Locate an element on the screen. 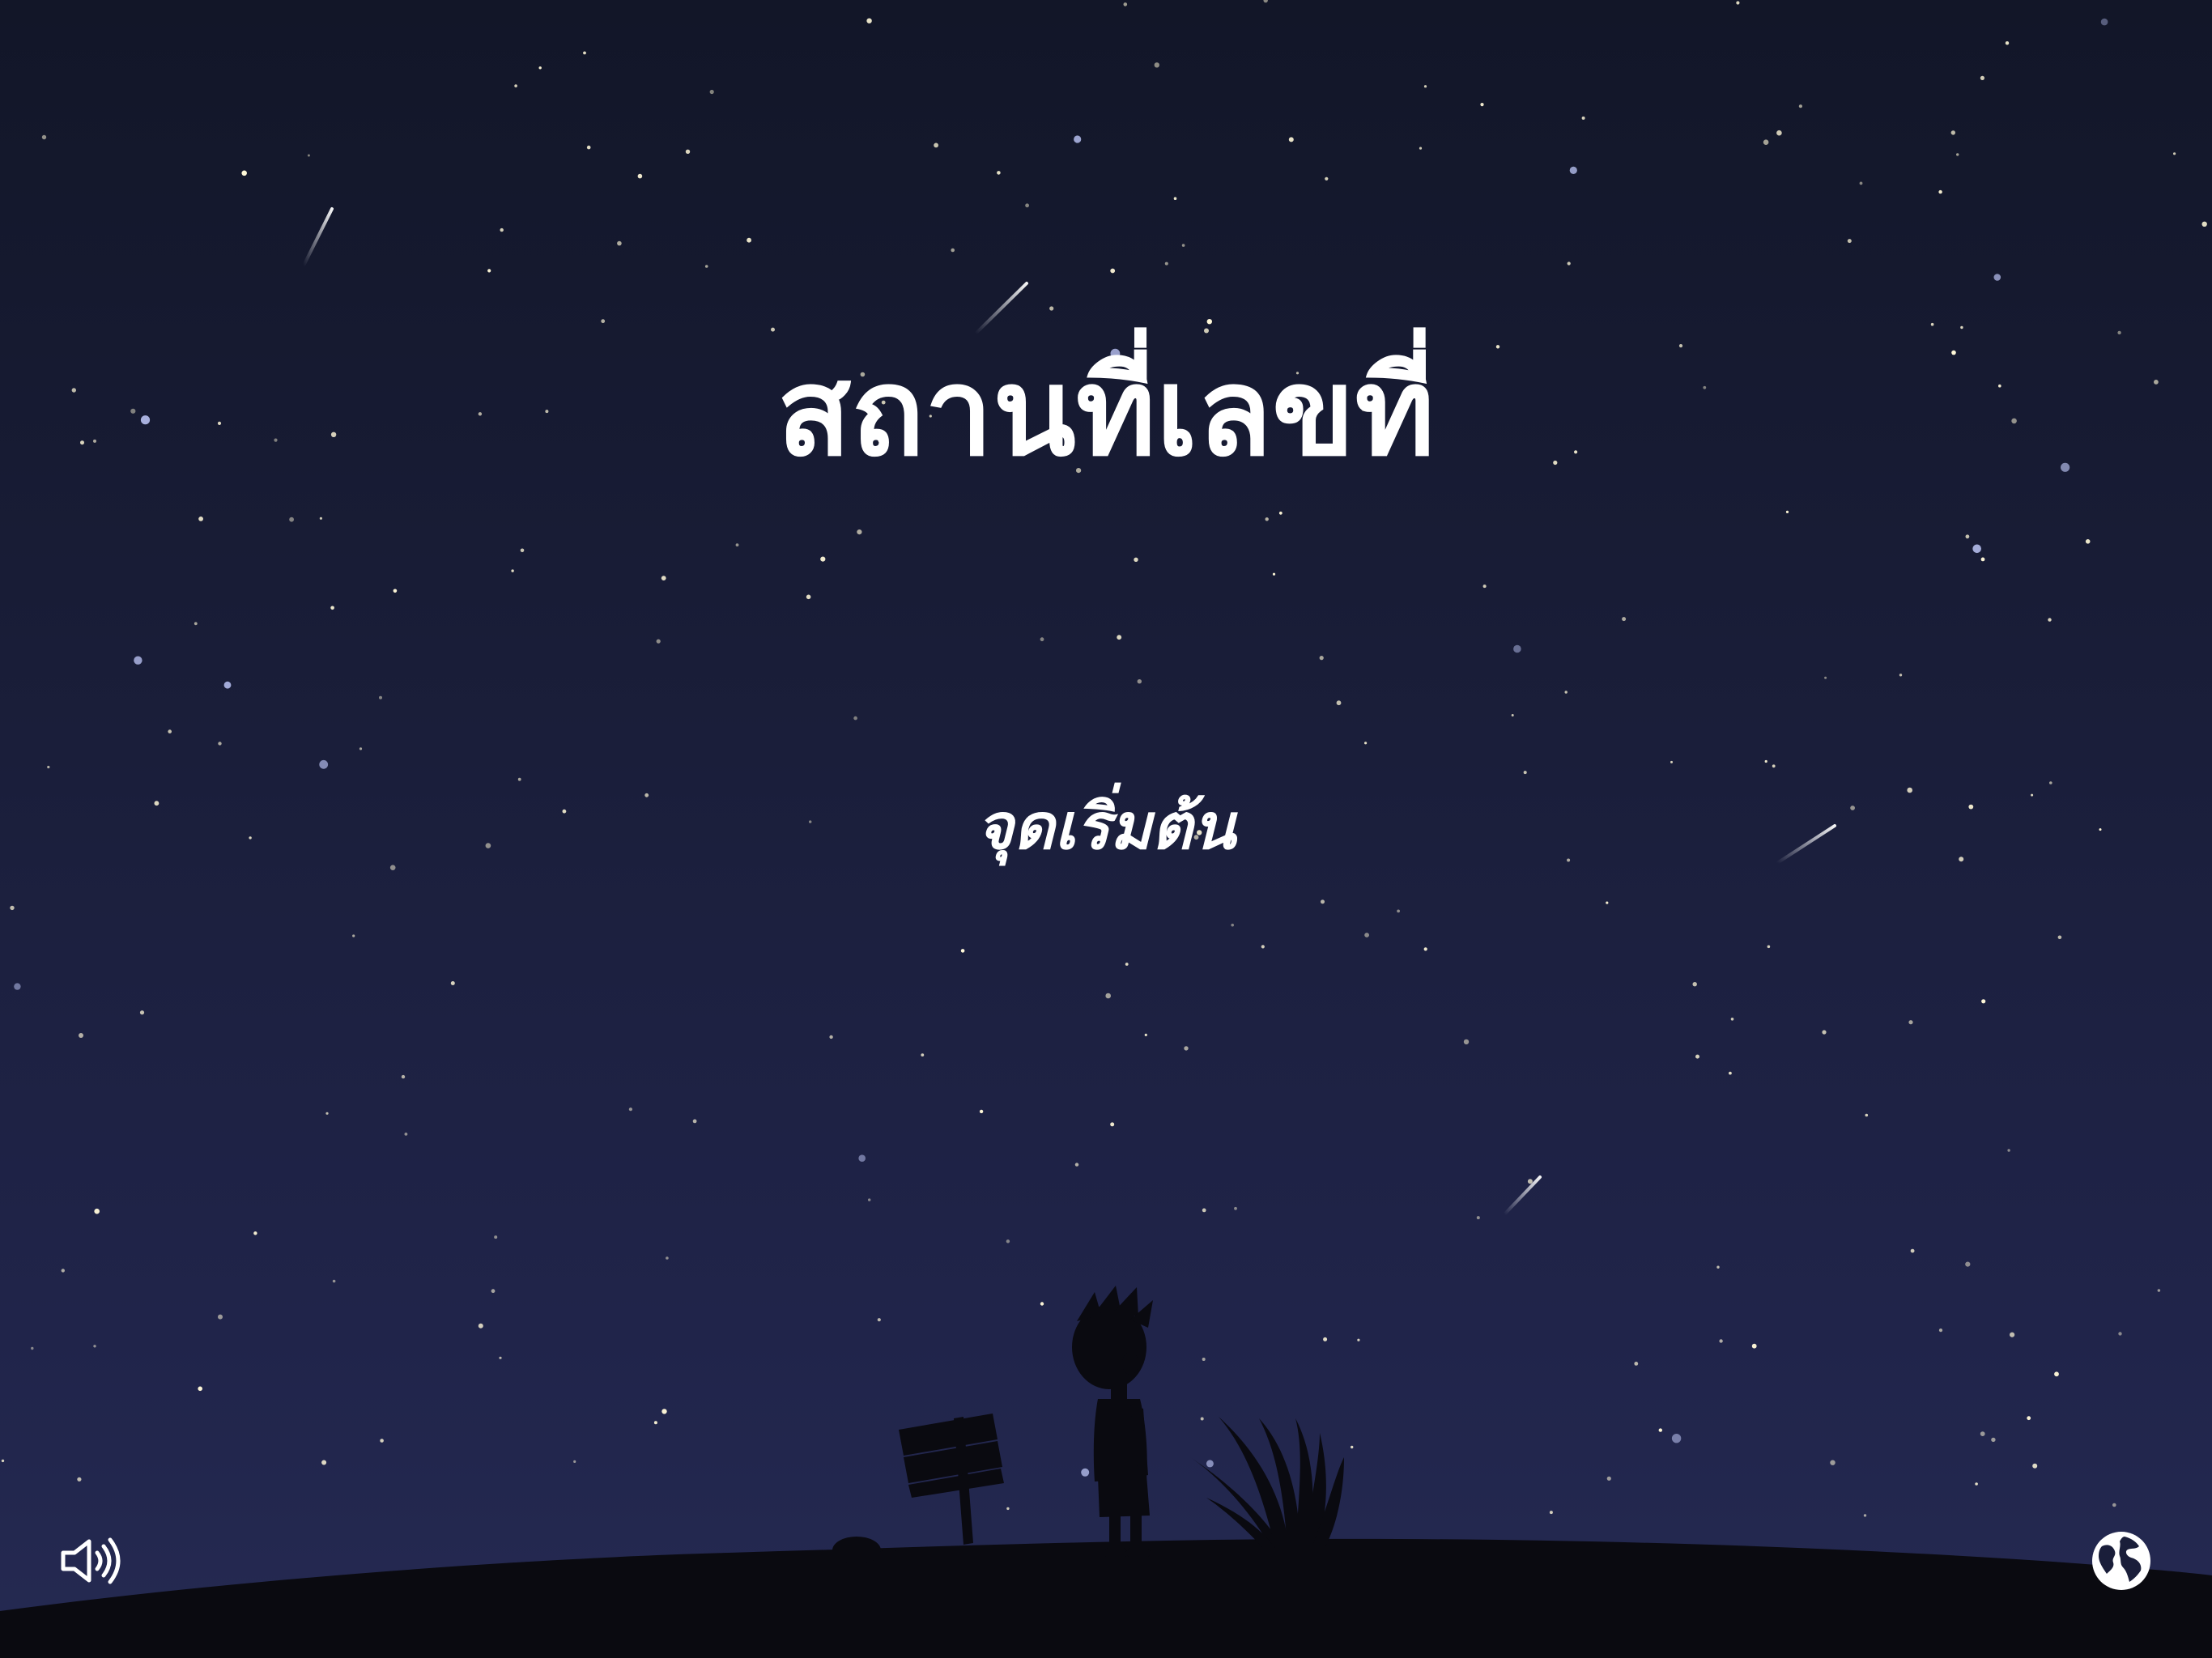 Image resolution: width=2212 pixels, height=1658 pixels. language-button is located at coordinates (2121, 1561).